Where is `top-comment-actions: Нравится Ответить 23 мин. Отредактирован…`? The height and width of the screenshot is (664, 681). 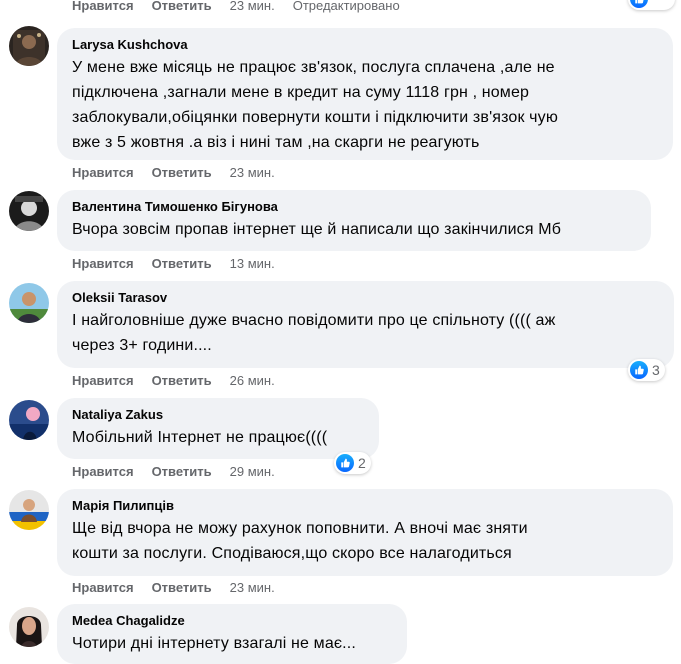
top-comment-actions: Нравится Ответить 23 мин. Отредактирован… is located at coordinates (236, 7).